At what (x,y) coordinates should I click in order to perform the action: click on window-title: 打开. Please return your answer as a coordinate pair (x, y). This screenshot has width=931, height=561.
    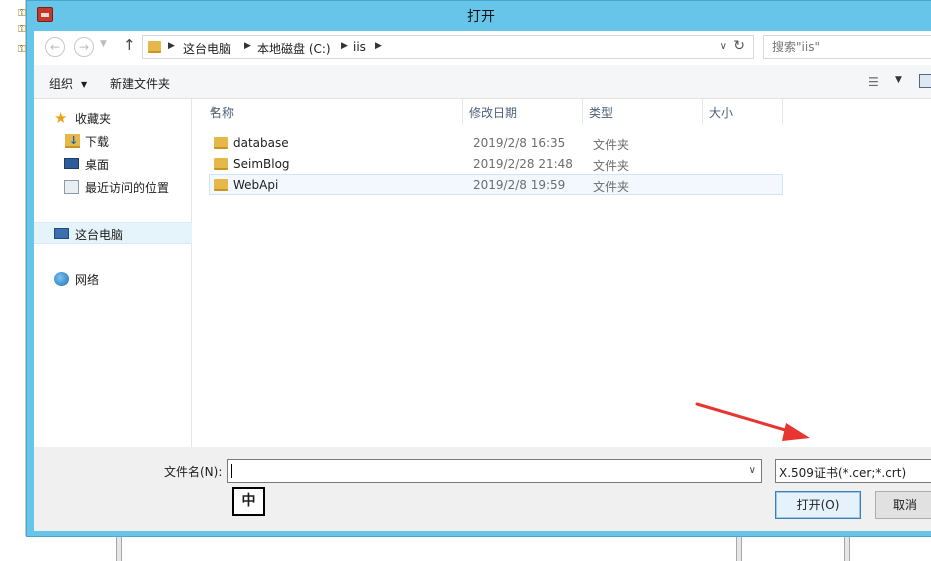
    Looking at the image, I should click on (481, 17).